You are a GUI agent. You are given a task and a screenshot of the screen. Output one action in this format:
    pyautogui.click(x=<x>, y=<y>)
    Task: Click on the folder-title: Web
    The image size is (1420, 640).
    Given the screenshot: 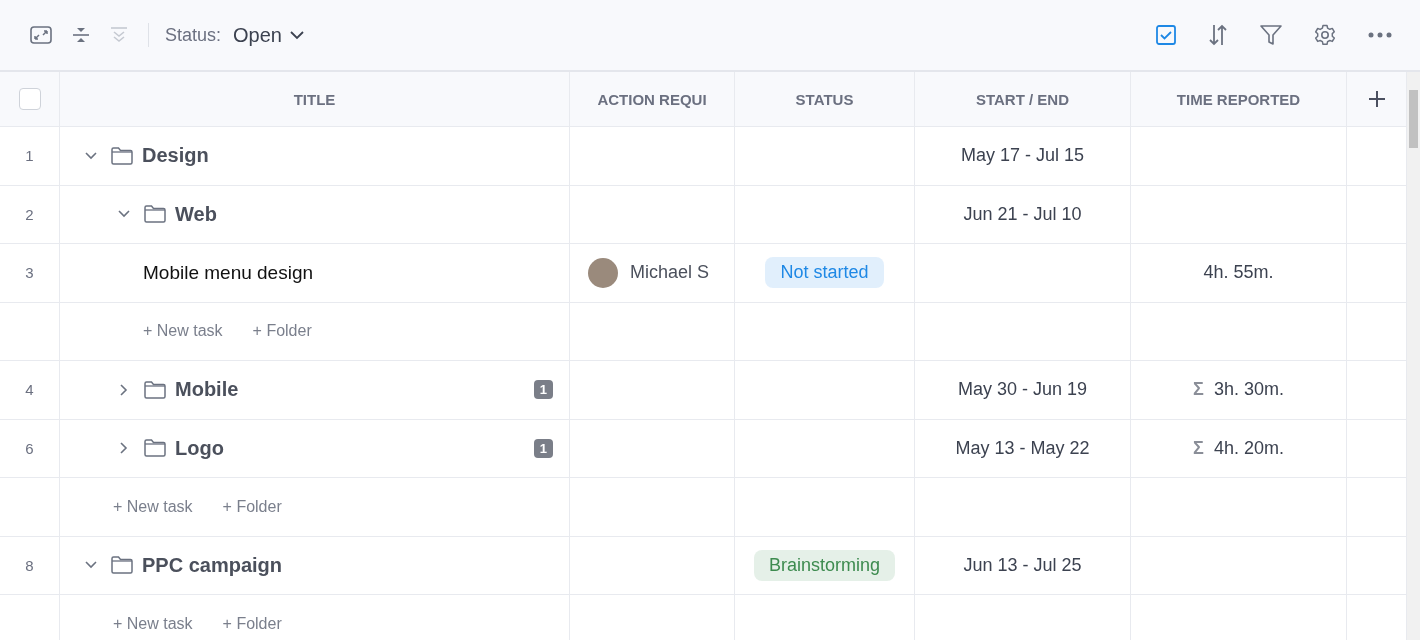 What is the action you would take?
    pyautogui.click(x=196, y=214)
    